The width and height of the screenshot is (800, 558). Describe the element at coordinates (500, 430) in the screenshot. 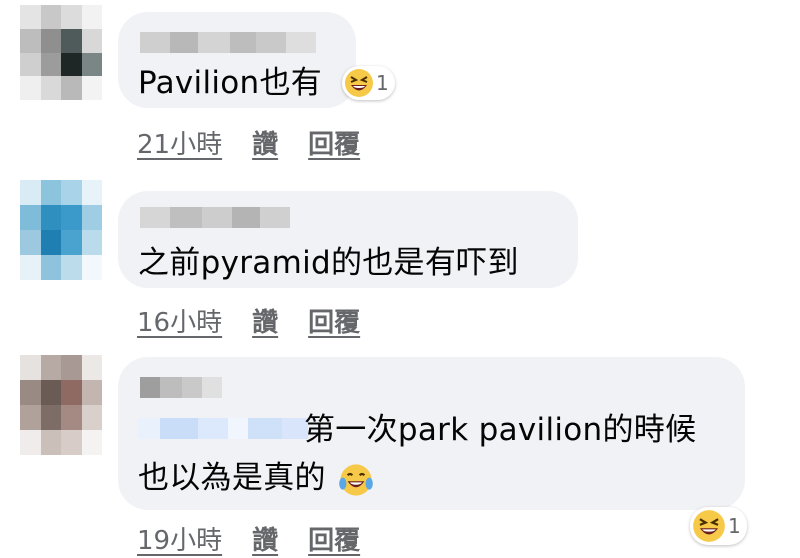

I see `comment-text-line-1: 第一次park pavilion的時候` at that location.